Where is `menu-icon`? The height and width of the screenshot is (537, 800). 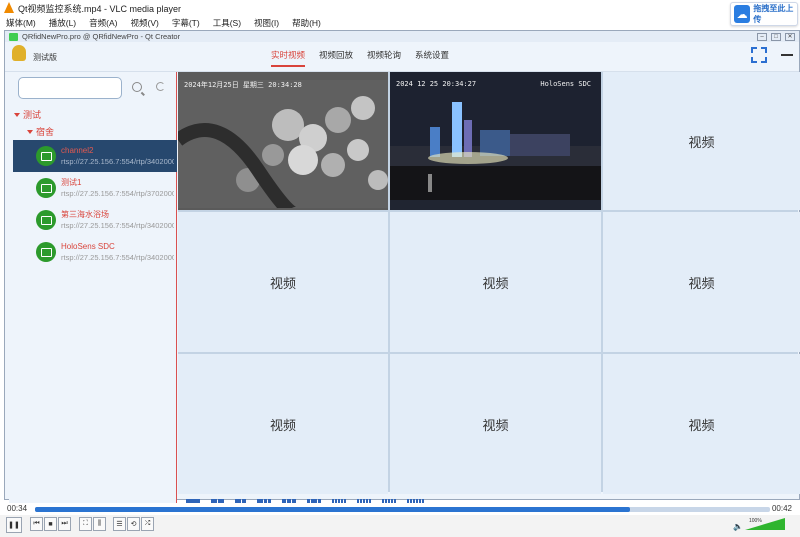
menu-icon is located at coordinates (787, 55).